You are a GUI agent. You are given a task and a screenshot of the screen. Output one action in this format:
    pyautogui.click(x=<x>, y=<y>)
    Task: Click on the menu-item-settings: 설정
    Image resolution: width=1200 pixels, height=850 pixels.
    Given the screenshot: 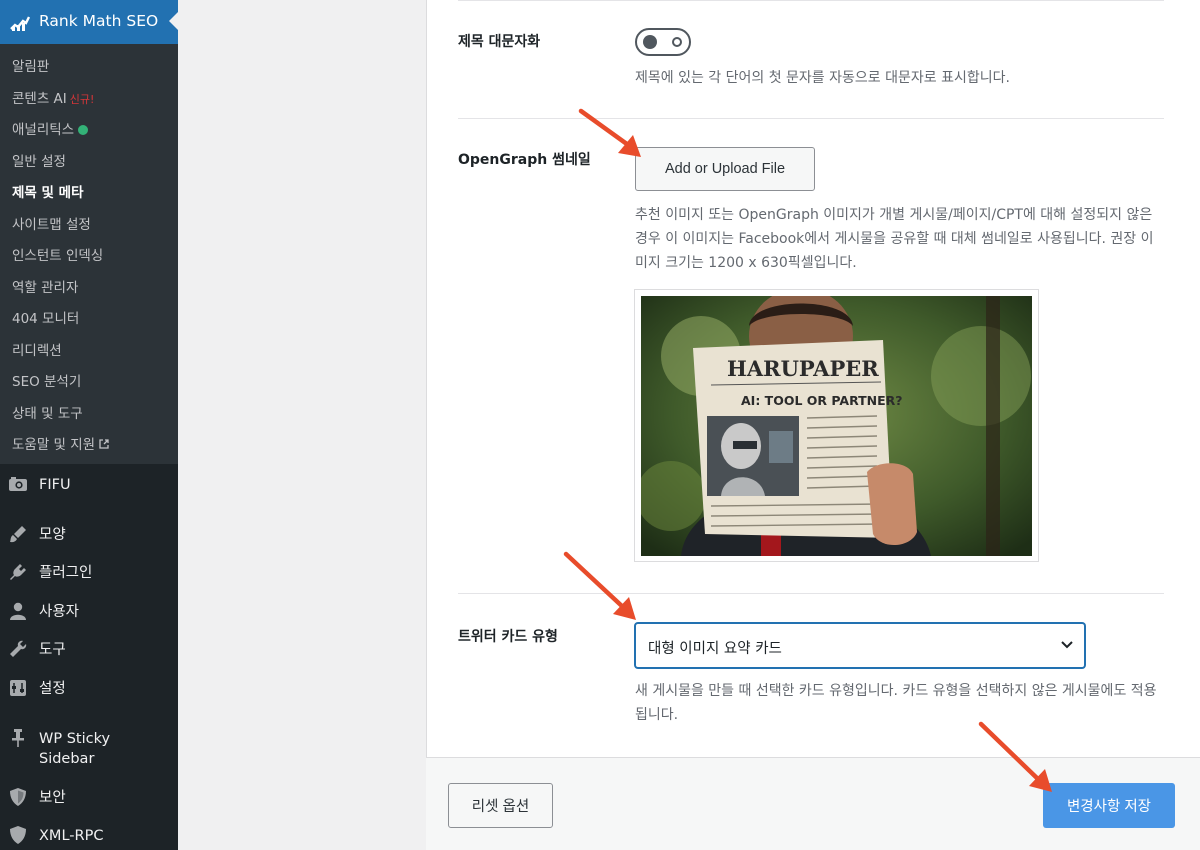 What is the action you would take?
    pyautogui.click(x=89, y=688)
    